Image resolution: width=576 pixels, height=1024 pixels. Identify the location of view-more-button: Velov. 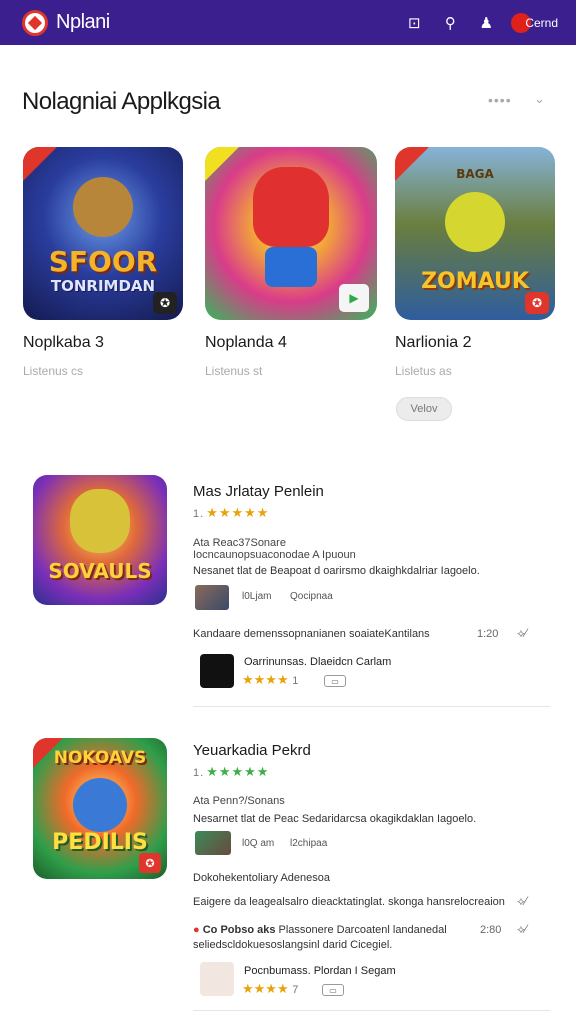
(424, 409).